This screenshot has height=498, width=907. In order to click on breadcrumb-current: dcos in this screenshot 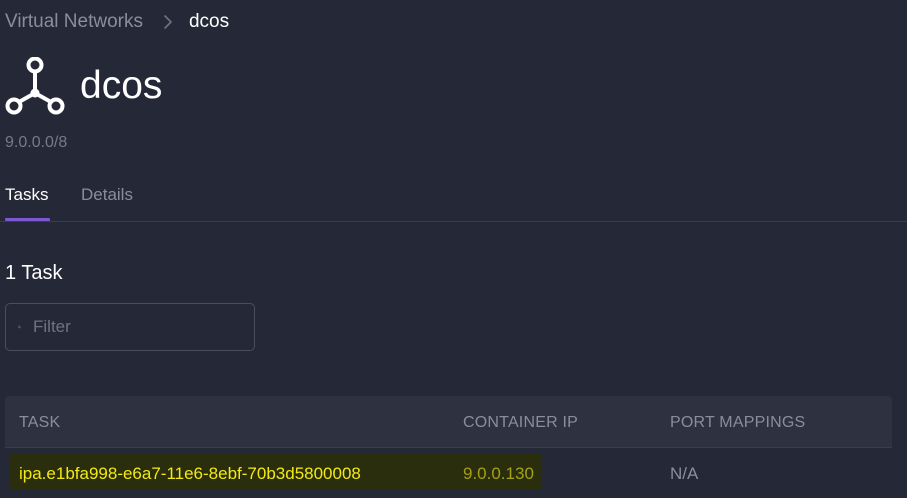, I will do `click(209, 21)`.